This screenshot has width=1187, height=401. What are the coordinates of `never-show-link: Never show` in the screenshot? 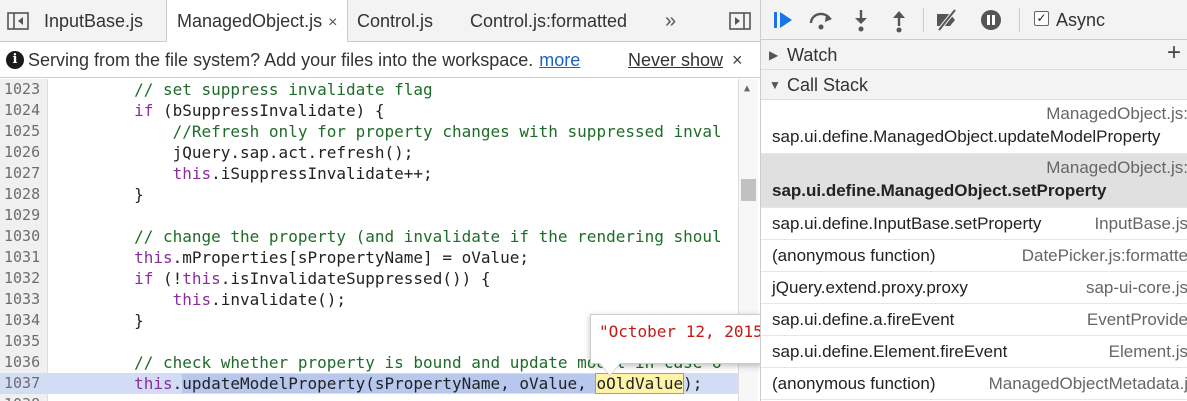 It's located at (675, 60).